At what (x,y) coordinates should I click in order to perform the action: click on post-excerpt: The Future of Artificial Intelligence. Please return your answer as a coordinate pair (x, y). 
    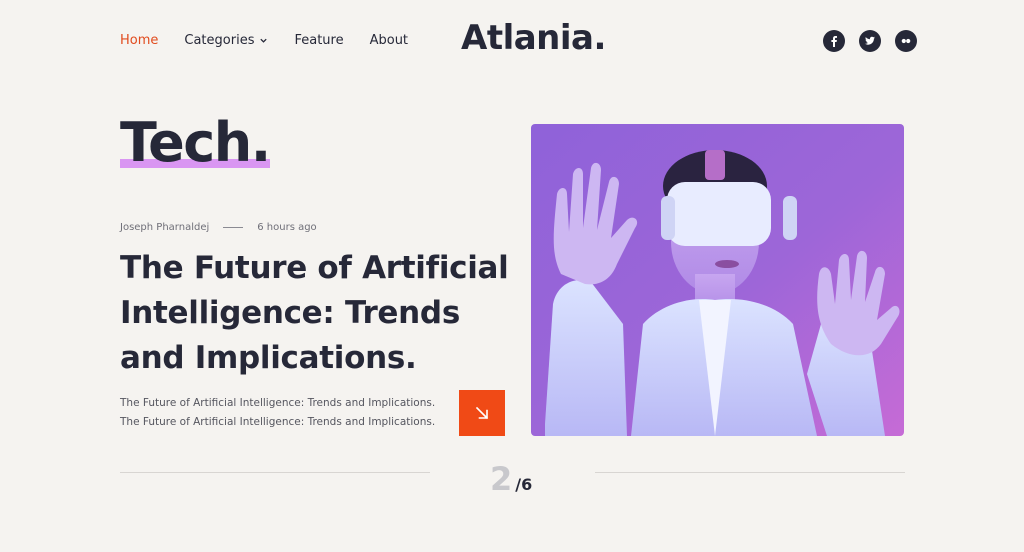
    Looking at the image, I should click on (278, 412).